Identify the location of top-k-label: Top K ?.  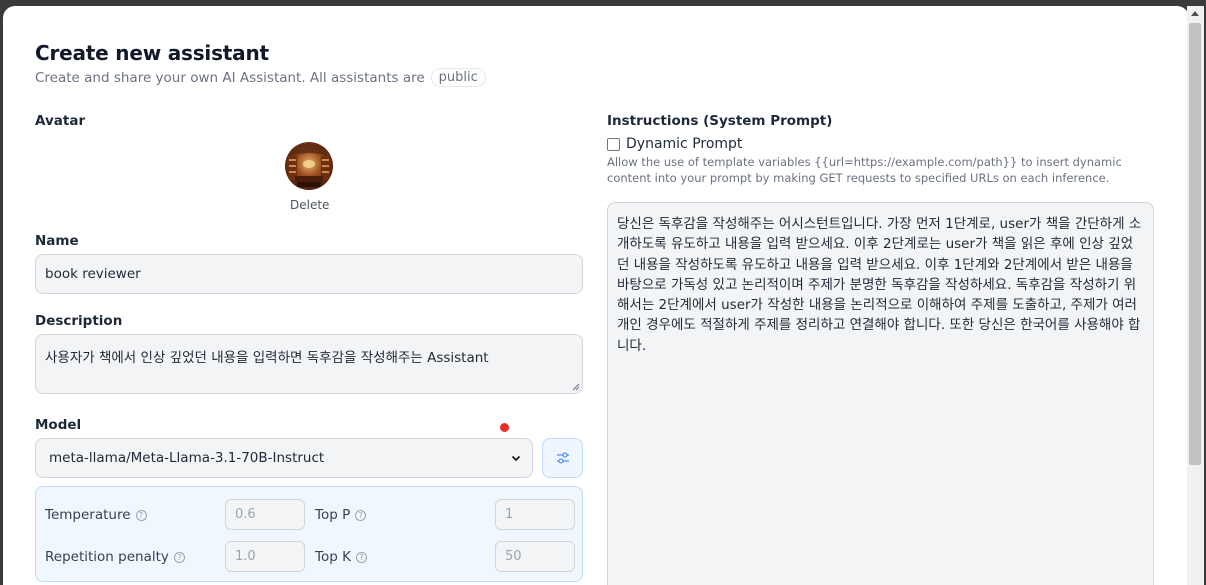
(341, 557).